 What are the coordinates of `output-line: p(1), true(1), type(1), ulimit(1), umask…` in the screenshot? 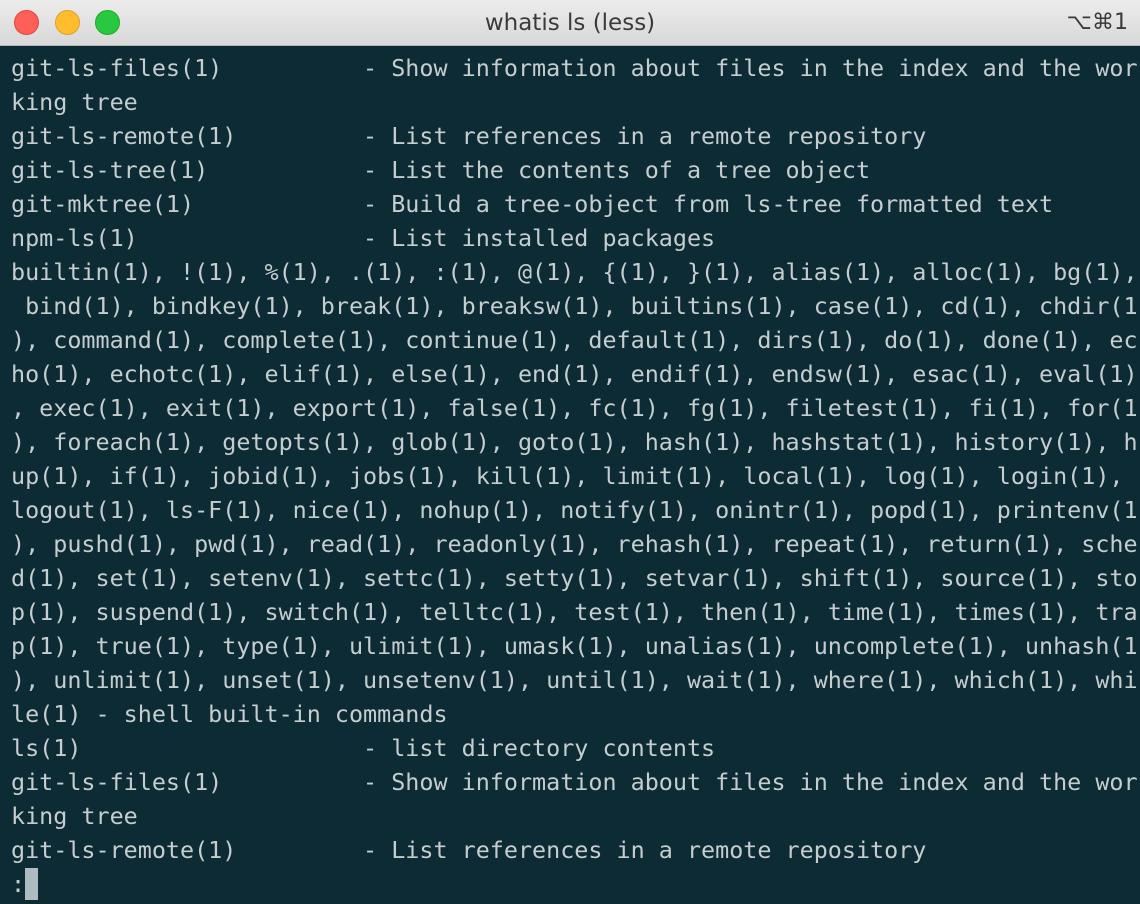 It's located at (574, 646).